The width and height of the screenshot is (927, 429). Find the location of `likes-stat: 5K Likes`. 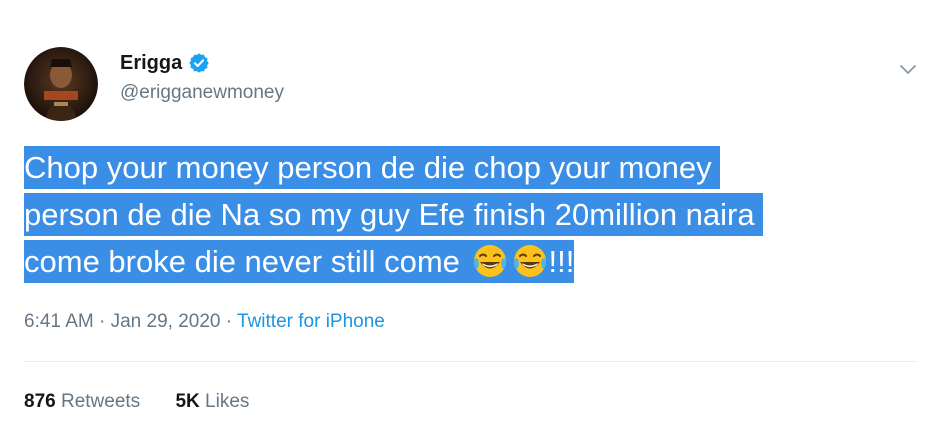

likes-stat: 5K Likes is located at coordinates (212, 401).